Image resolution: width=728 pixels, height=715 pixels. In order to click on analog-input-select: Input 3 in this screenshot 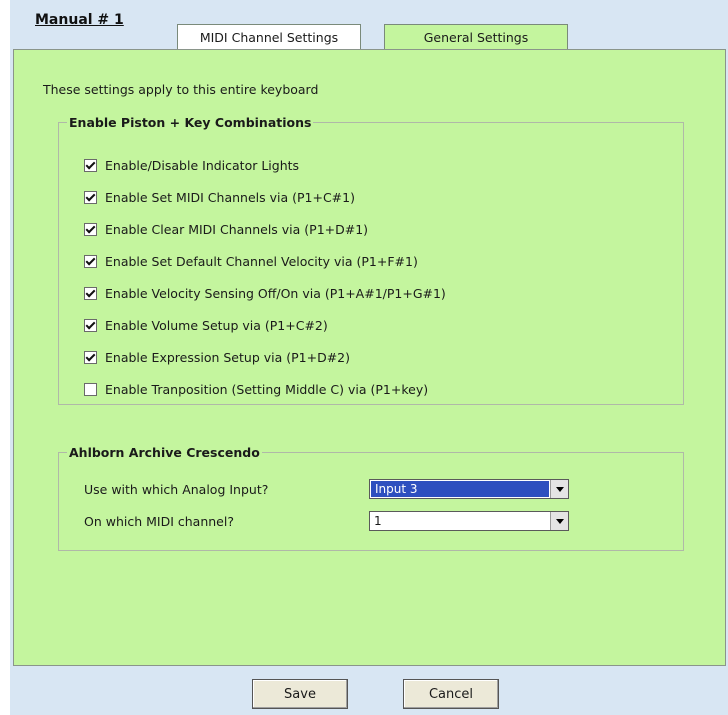, I will do `click(469, 489)`.